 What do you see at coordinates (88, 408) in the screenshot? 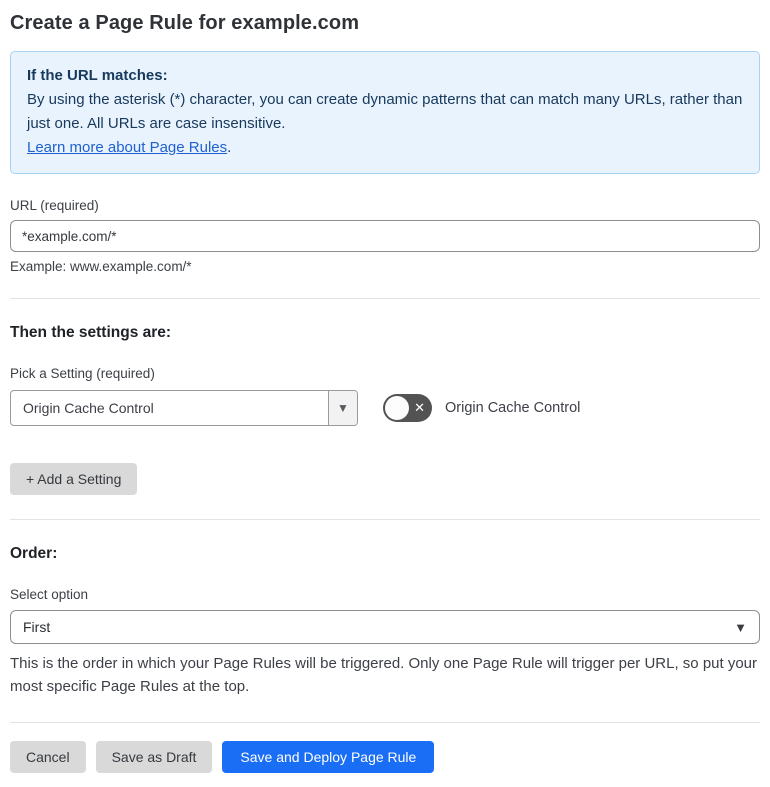
I see `setting-select-value: Origin Cache Control` at bounding box center [88, 408].